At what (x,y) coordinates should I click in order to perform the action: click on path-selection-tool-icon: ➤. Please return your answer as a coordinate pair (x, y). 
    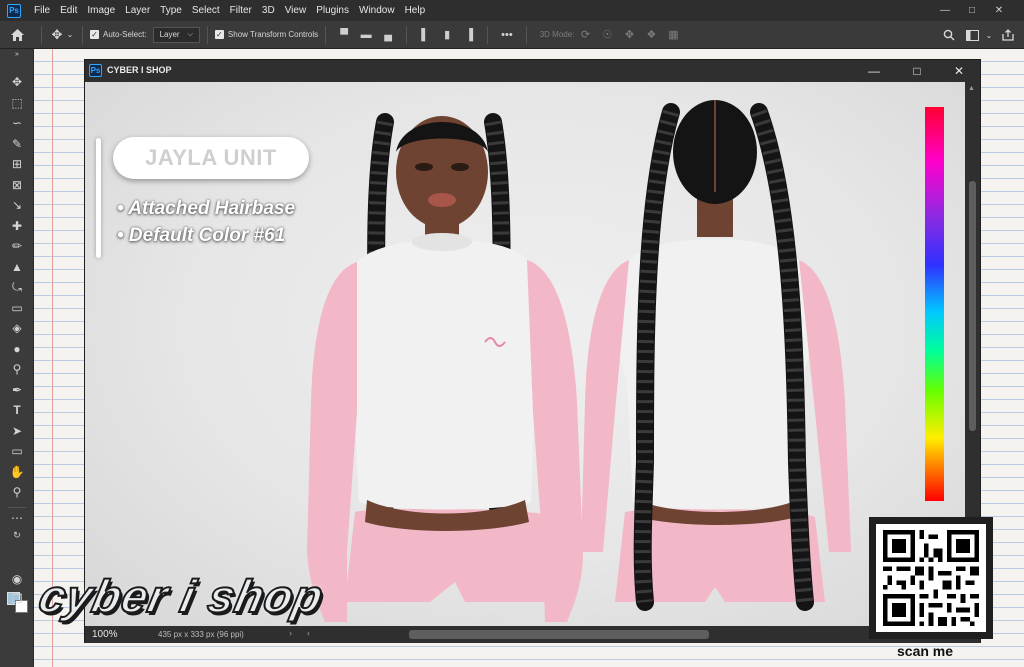
    Looking at the image, I should click on (17, 431).